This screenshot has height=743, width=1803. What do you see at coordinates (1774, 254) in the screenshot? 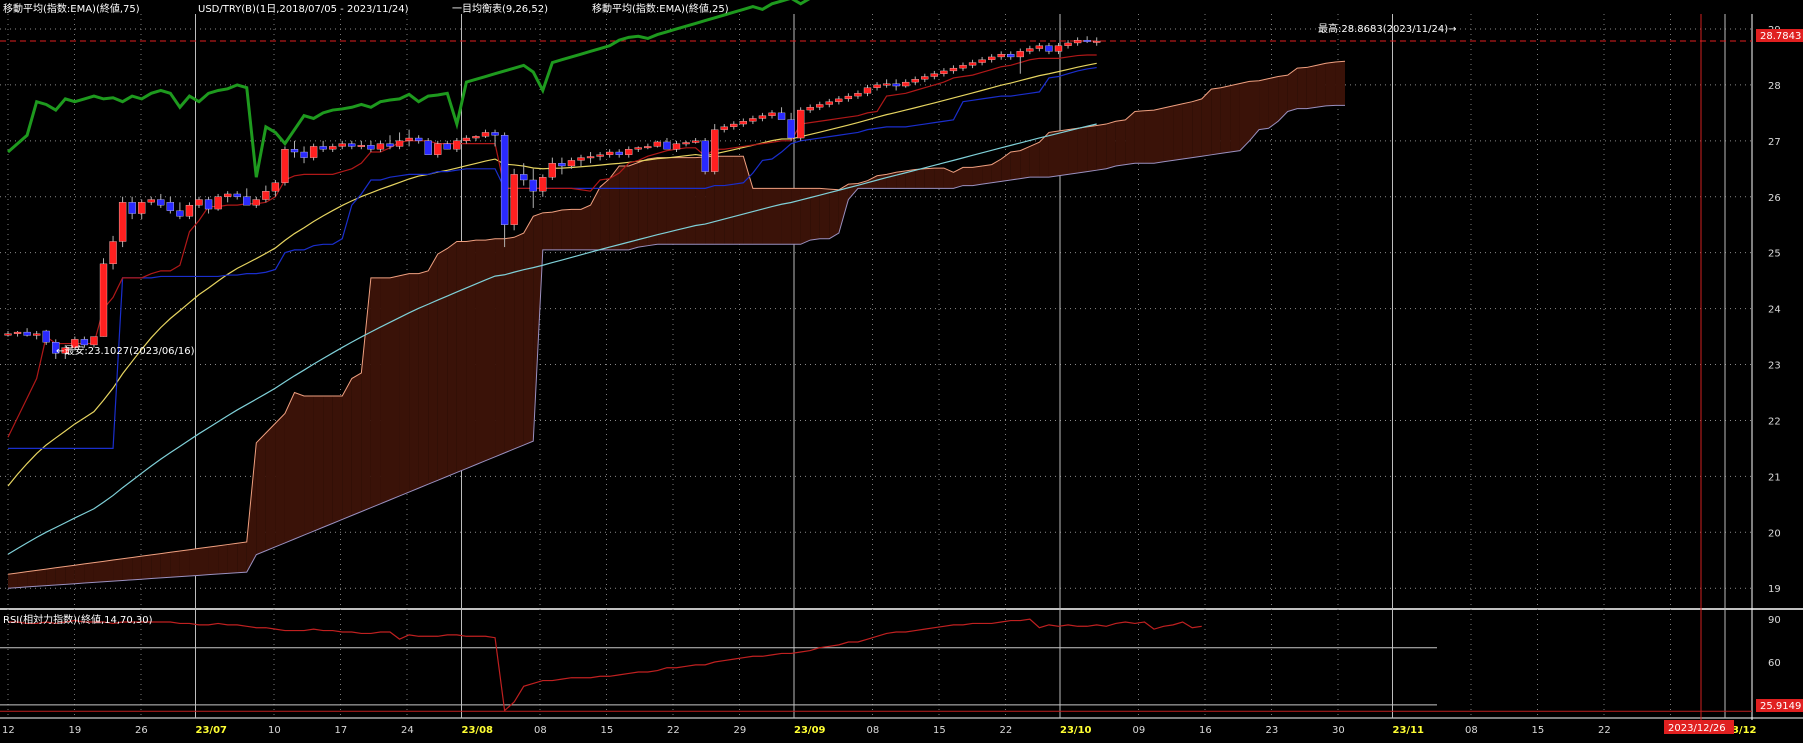
I see `y-tick-label: 25` at bounding box center [1774, 254].